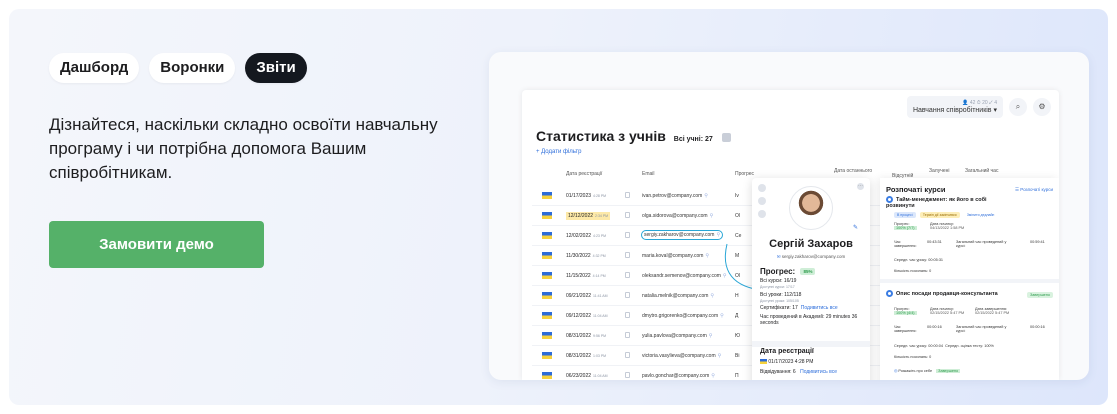 Image resolution: width=1117 pixels, height=414 pixels. I want to click on progress-title-text: Прогрес:, so click(778, 271).